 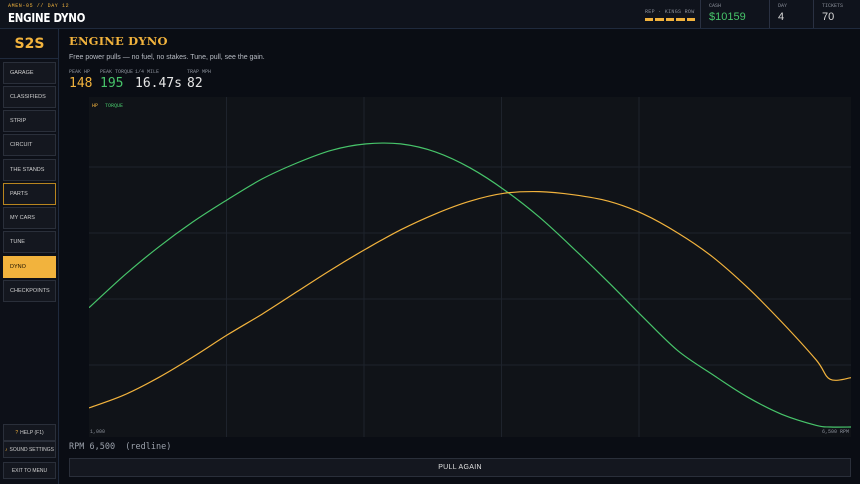 I want to click on help-button: ? HELP (F1), so click(x=29, y=432).